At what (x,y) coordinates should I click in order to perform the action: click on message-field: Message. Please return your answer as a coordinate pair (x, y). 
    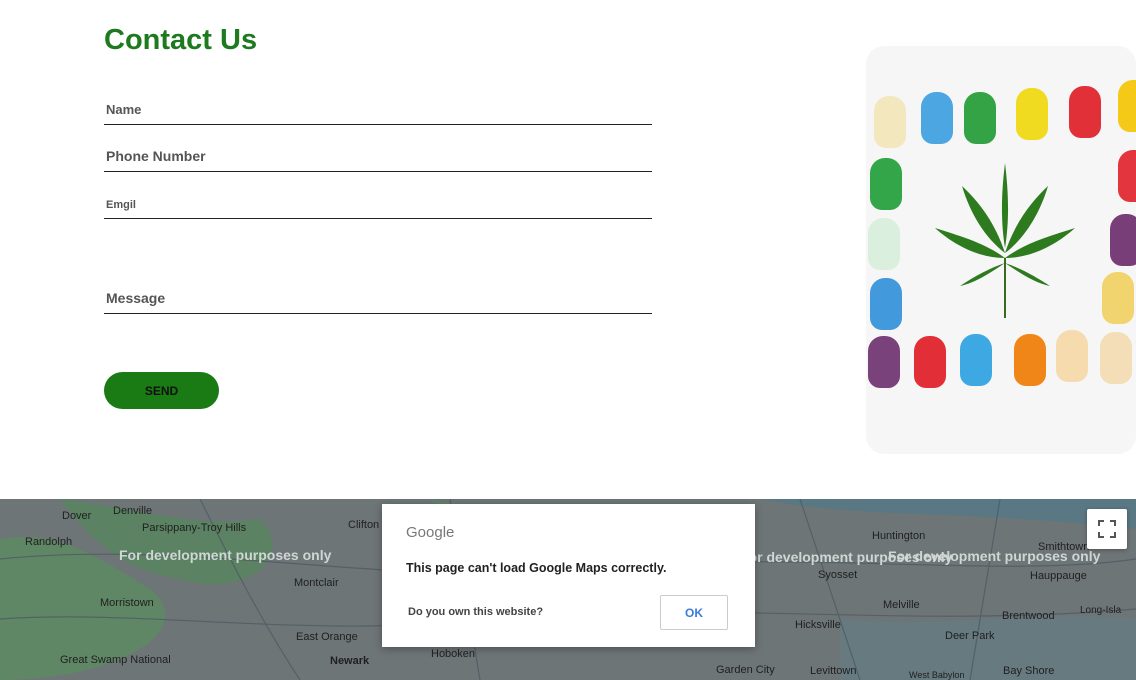
    Looking at the image, I should click on (378, 275).